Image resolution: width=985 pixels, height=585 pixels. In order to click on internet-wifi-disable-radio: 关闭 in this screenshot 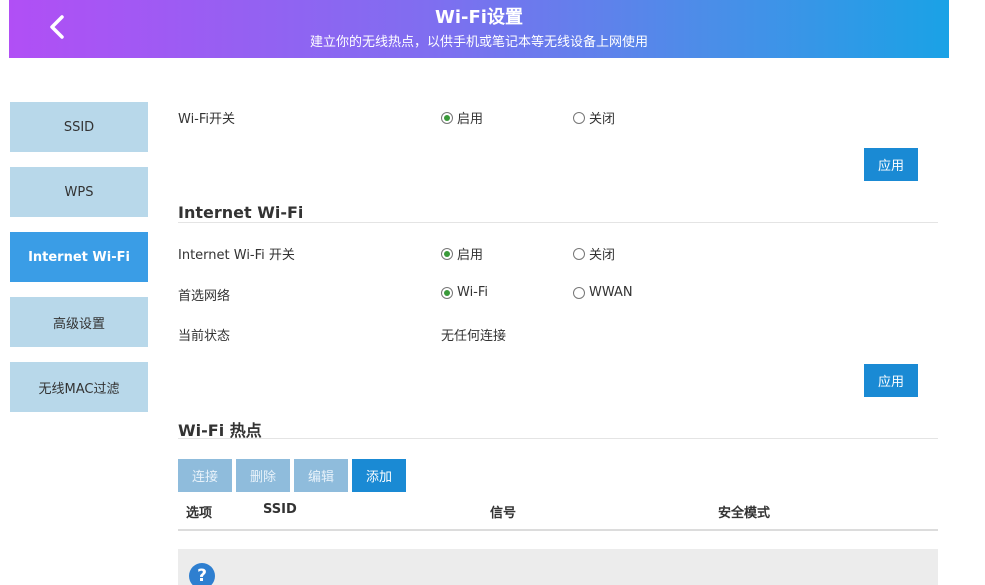, I will do `click(594, 253)`.